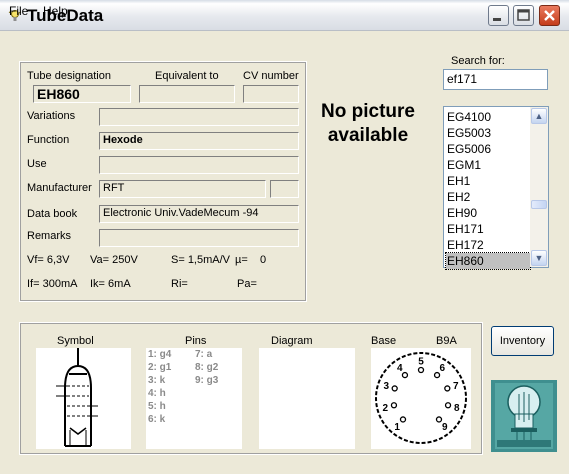 The height and width of the screenshot is (474, 569). Describe the element at coordinates (488, 181) in the screenshot. I see `tube-list-item: EH1` at that location.